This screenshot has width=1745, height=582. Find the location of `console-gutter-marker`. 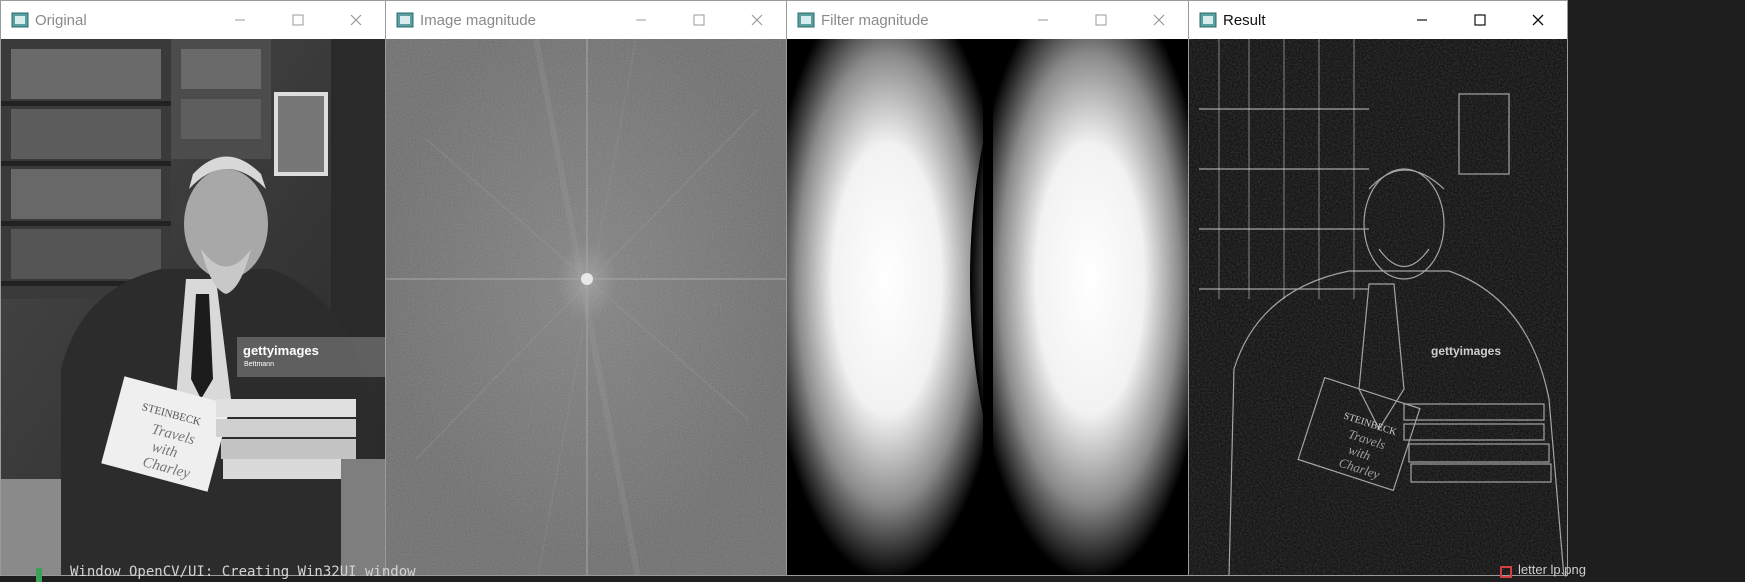

console-gutter-marker is located at coordinates (39, 575).